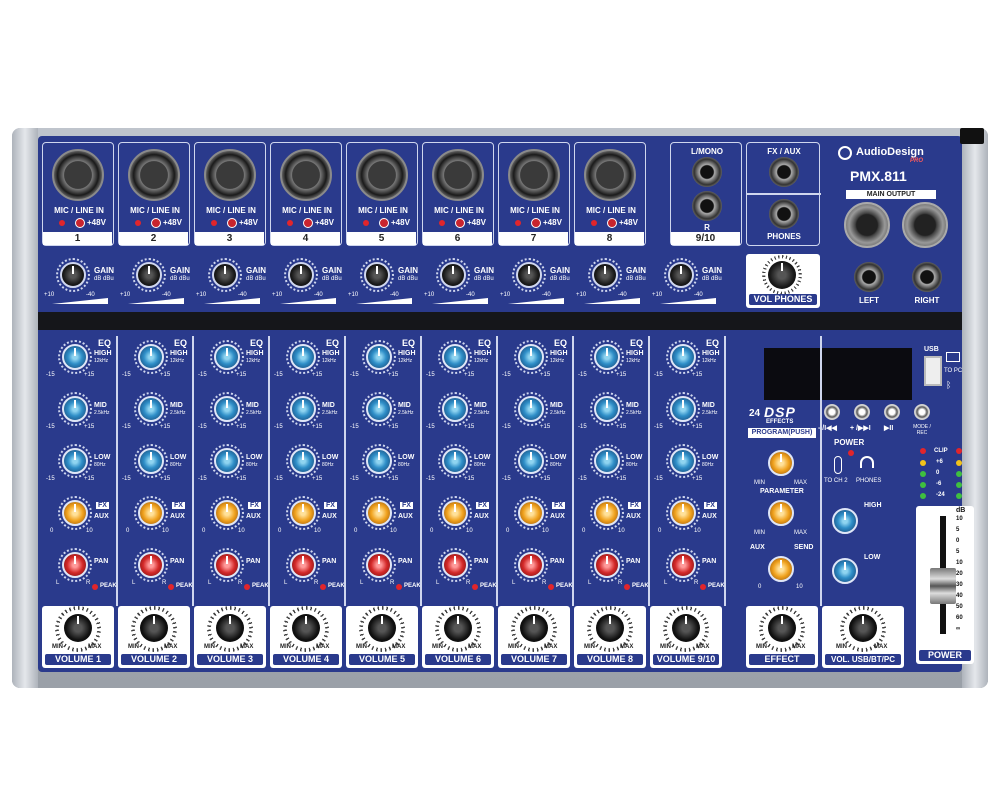 This screenshot has width=1000, height=800. Describe the element at coordinates (782, 275) in the screenshot. I see `vol-phones-knob` at that location.